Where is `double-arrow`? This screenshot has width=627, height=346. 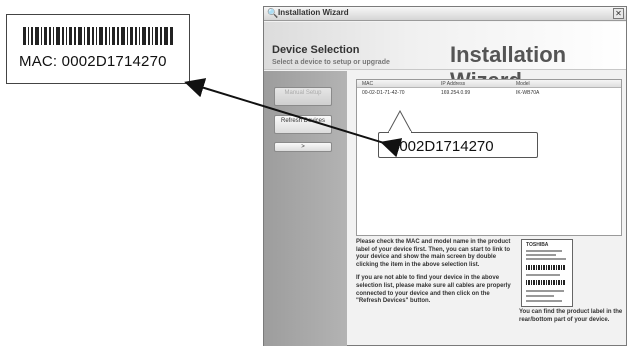 double-arrow is located at coordinates (293, 118).